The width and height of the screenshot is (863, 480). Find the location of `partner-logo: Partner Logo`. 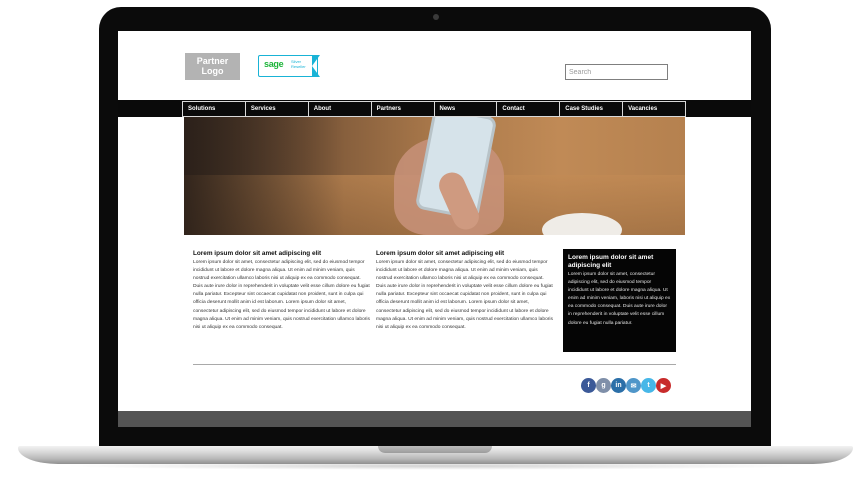

partner-logo: Partner Logo is located at coordinates (212, 66).